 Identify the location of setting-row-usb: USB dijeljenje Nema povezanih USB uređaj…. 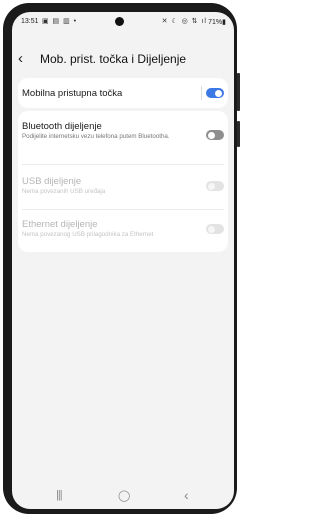
(123, 186).